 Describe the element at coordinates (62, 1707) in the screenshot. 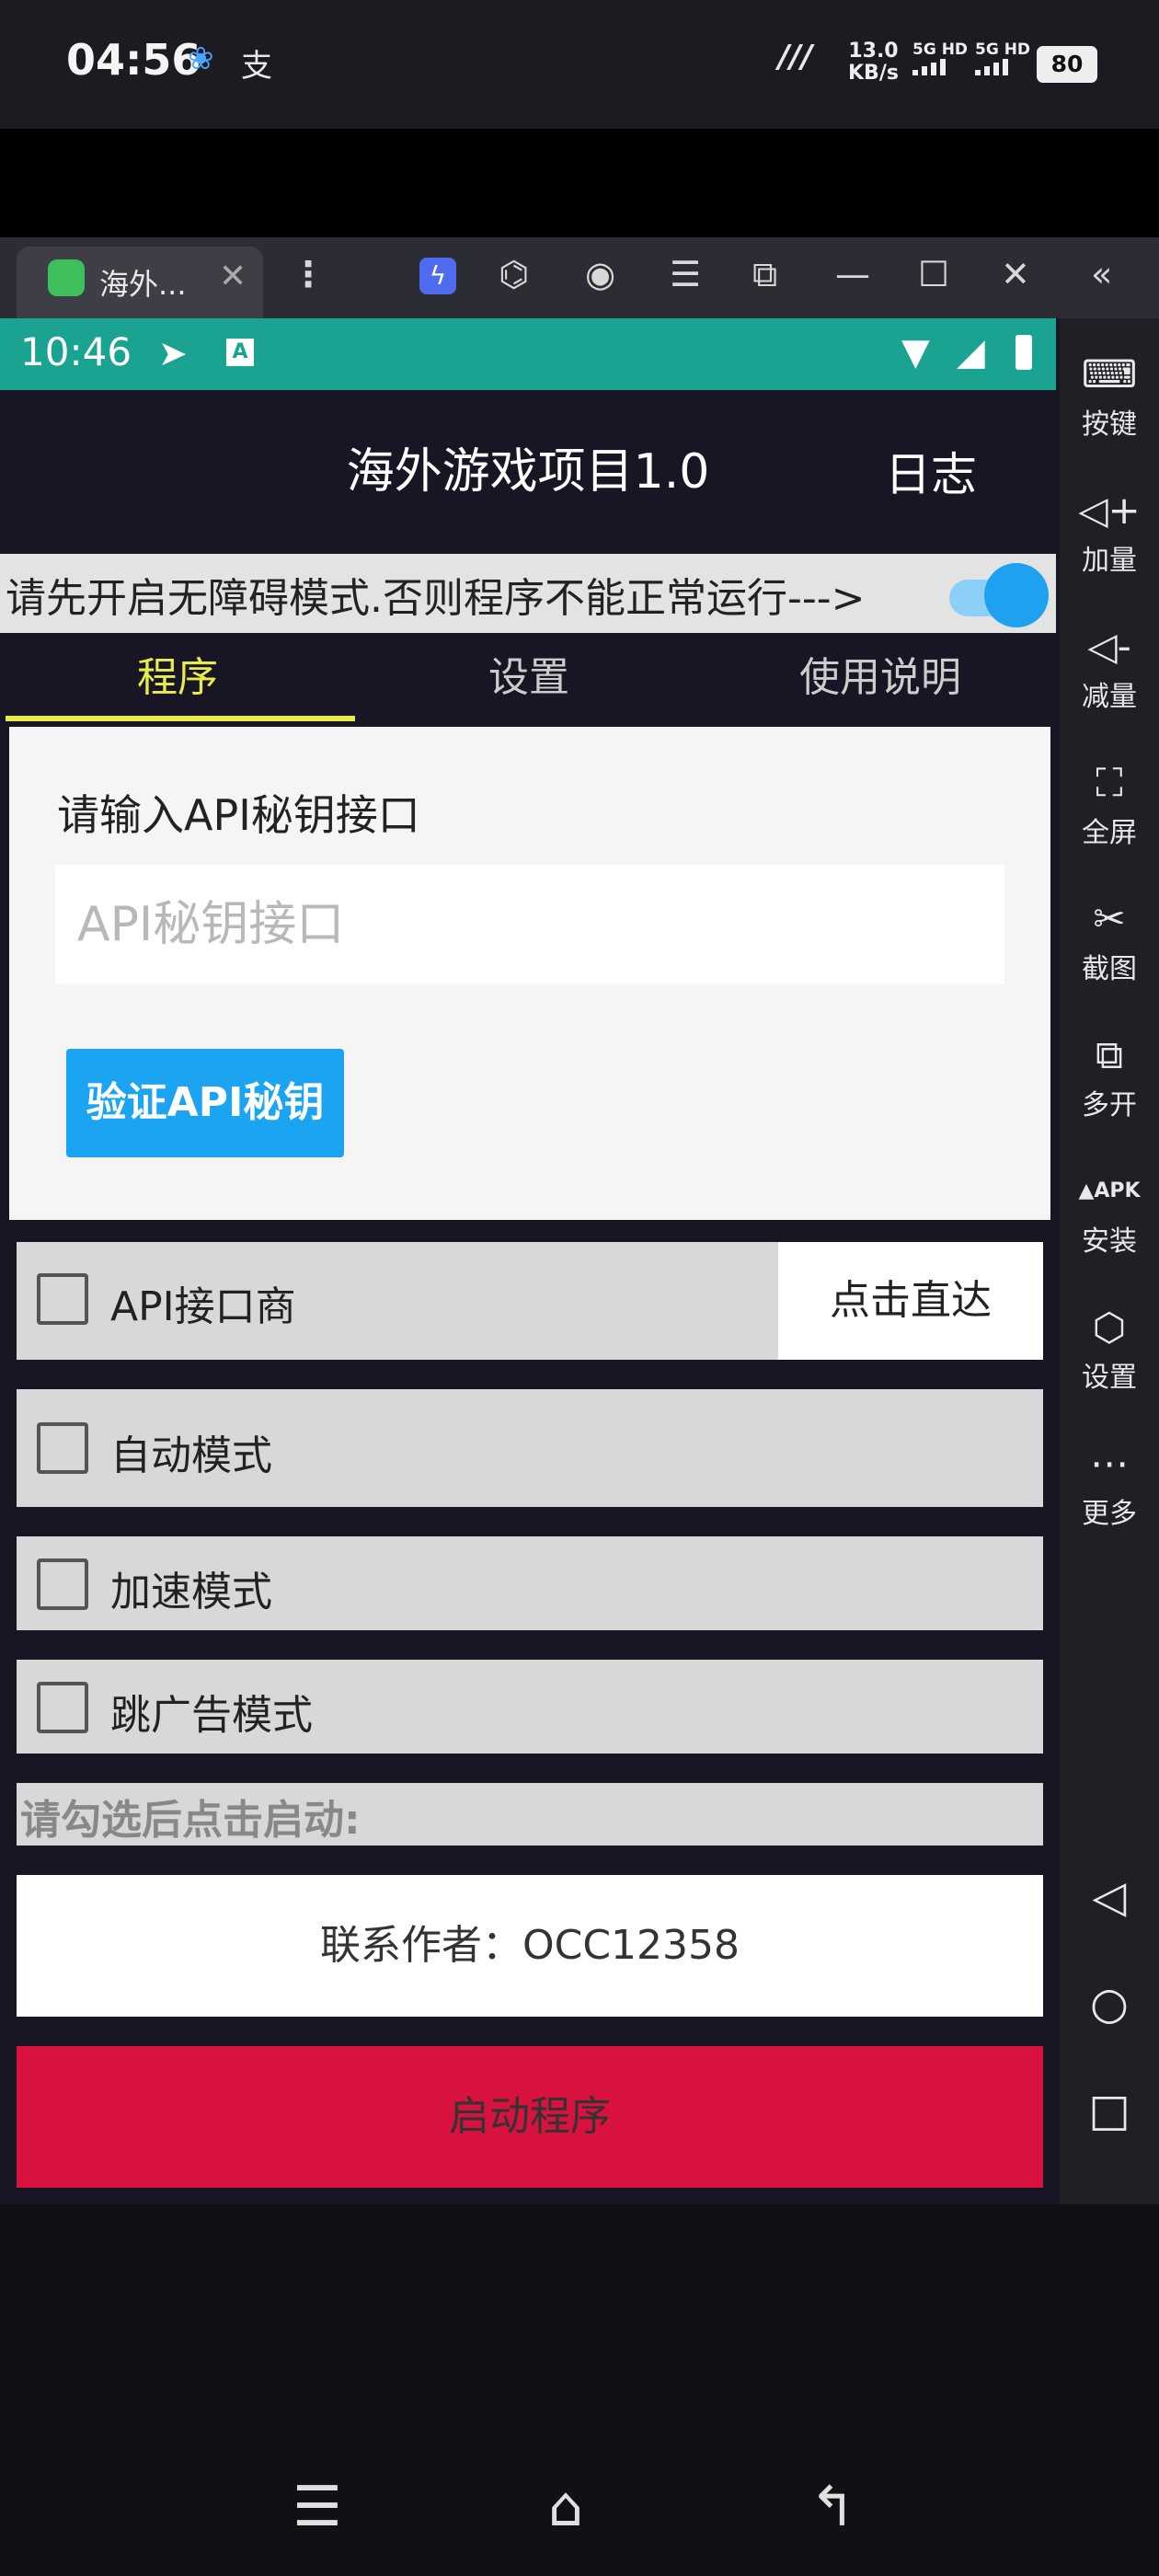

I see `skip-ads-checkbox` at that location.